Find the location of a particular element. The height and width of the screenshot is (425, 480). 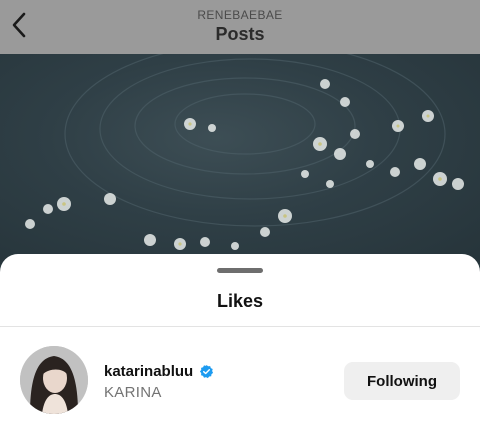

verified-badge-icon is located at coordinates (206, 371).